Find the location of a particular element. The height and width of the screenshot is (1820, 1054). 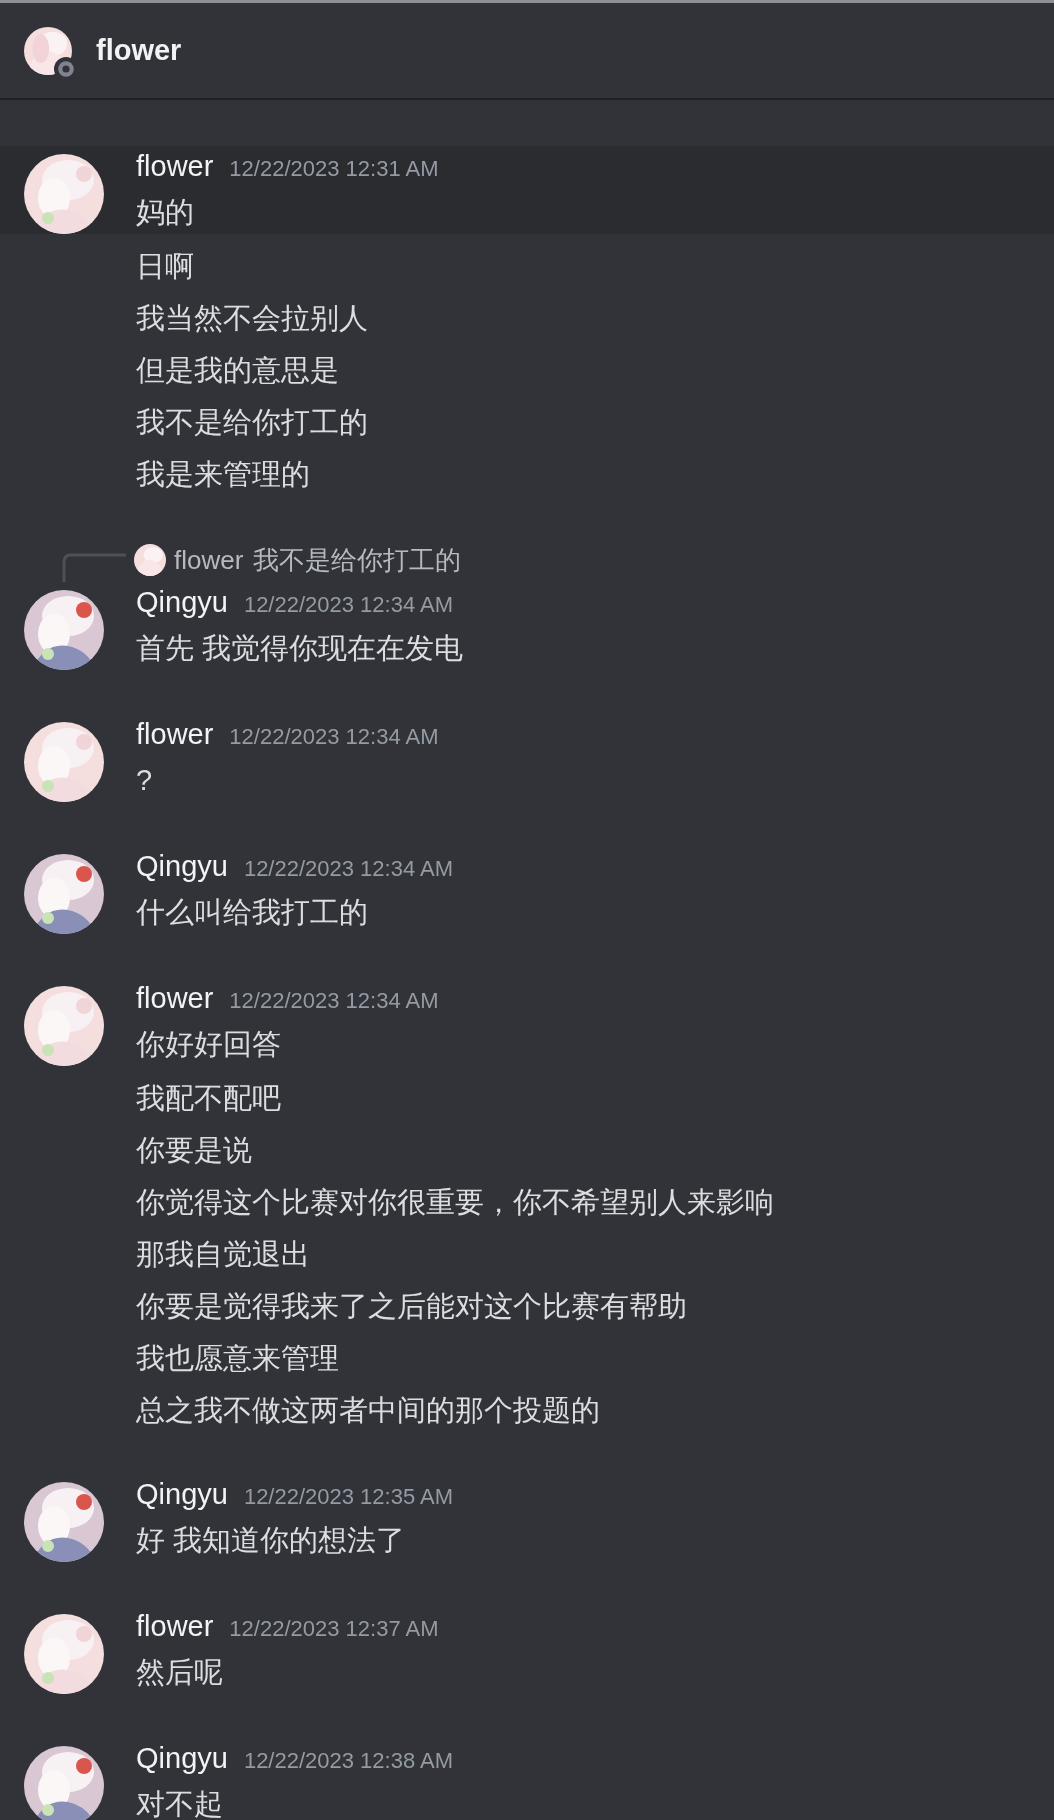

message-text: 什么叫给我打工的 is located at coordinates (252, 912).